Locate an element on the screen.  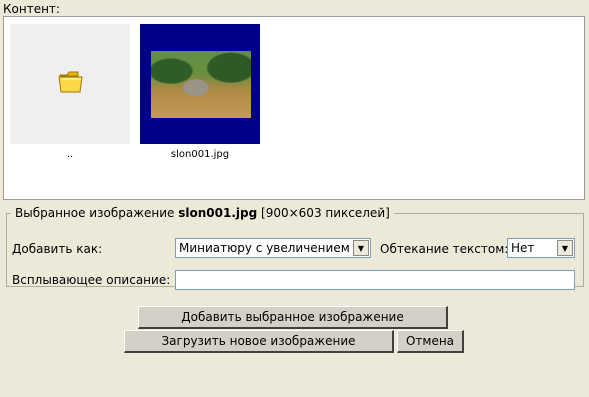
legend-prefix: Выбранное изображение is located at coordinates (95, 213).